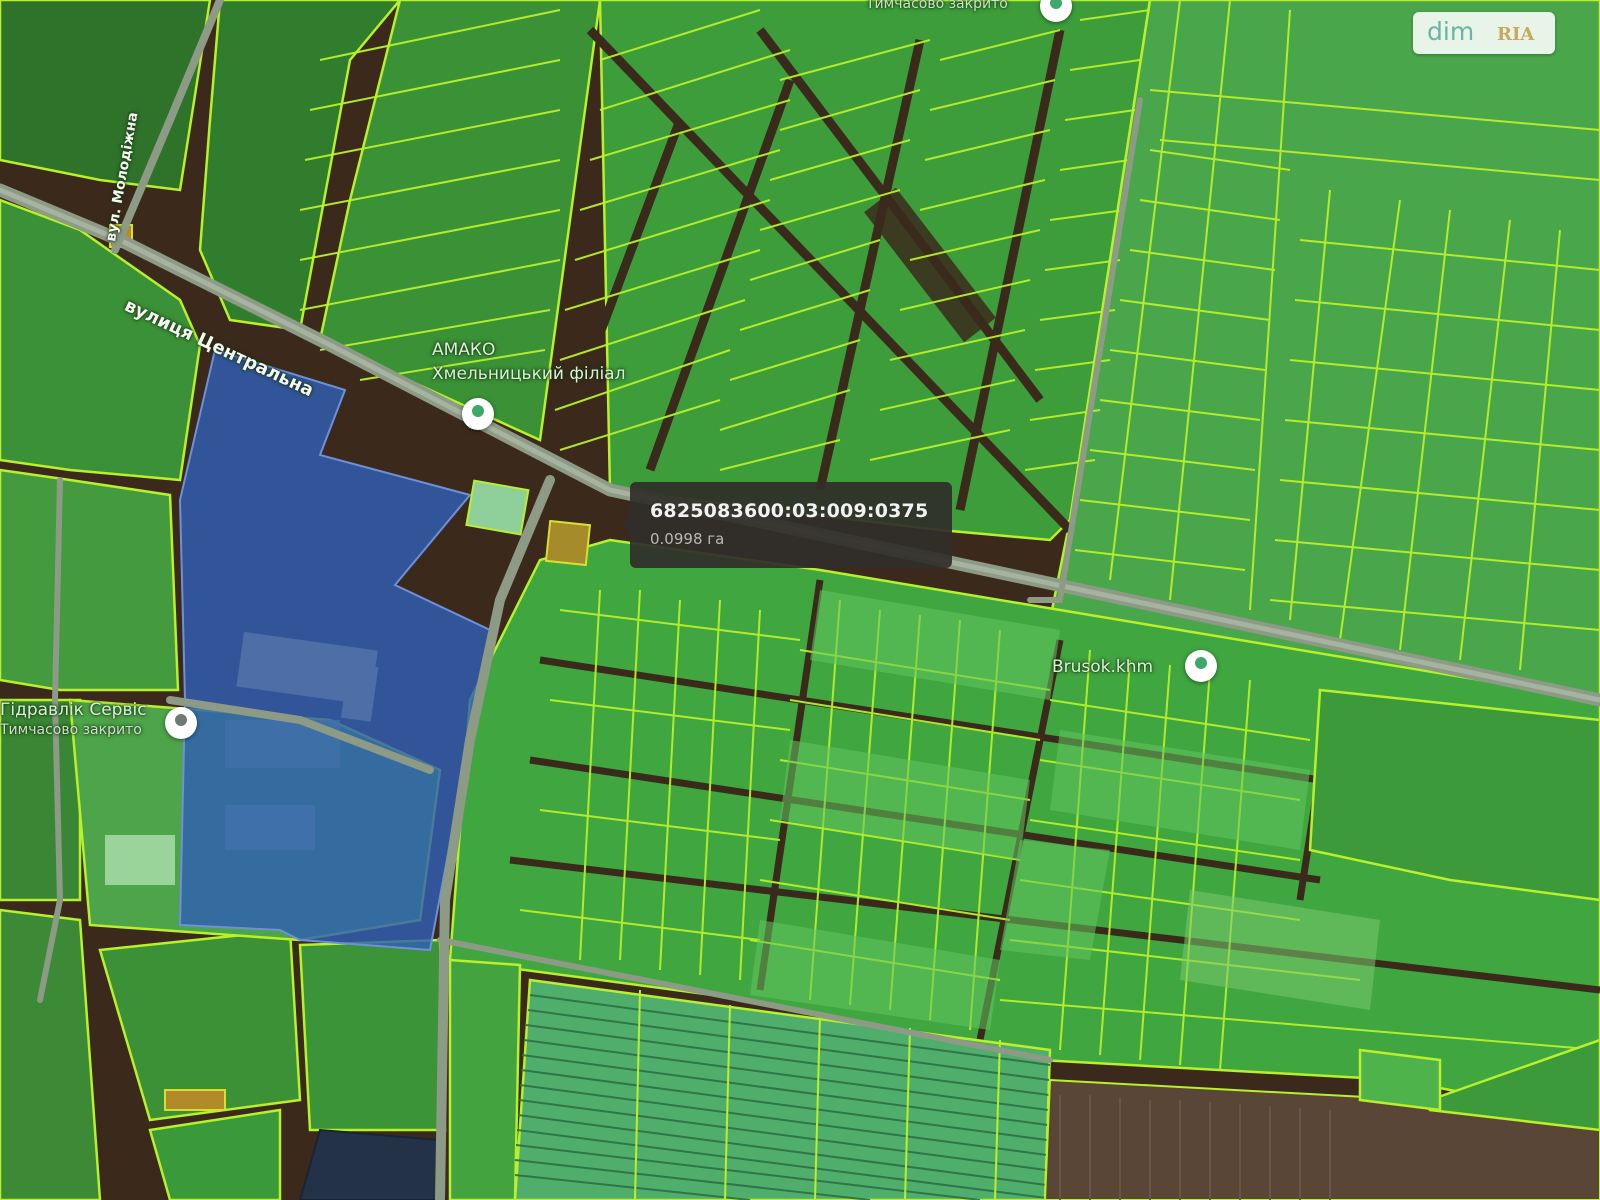 This screenshot has width=1600, height=1200. Describe the element at coordinates (568, 543) in the screenshot. I see `orange-parcel` at that location.